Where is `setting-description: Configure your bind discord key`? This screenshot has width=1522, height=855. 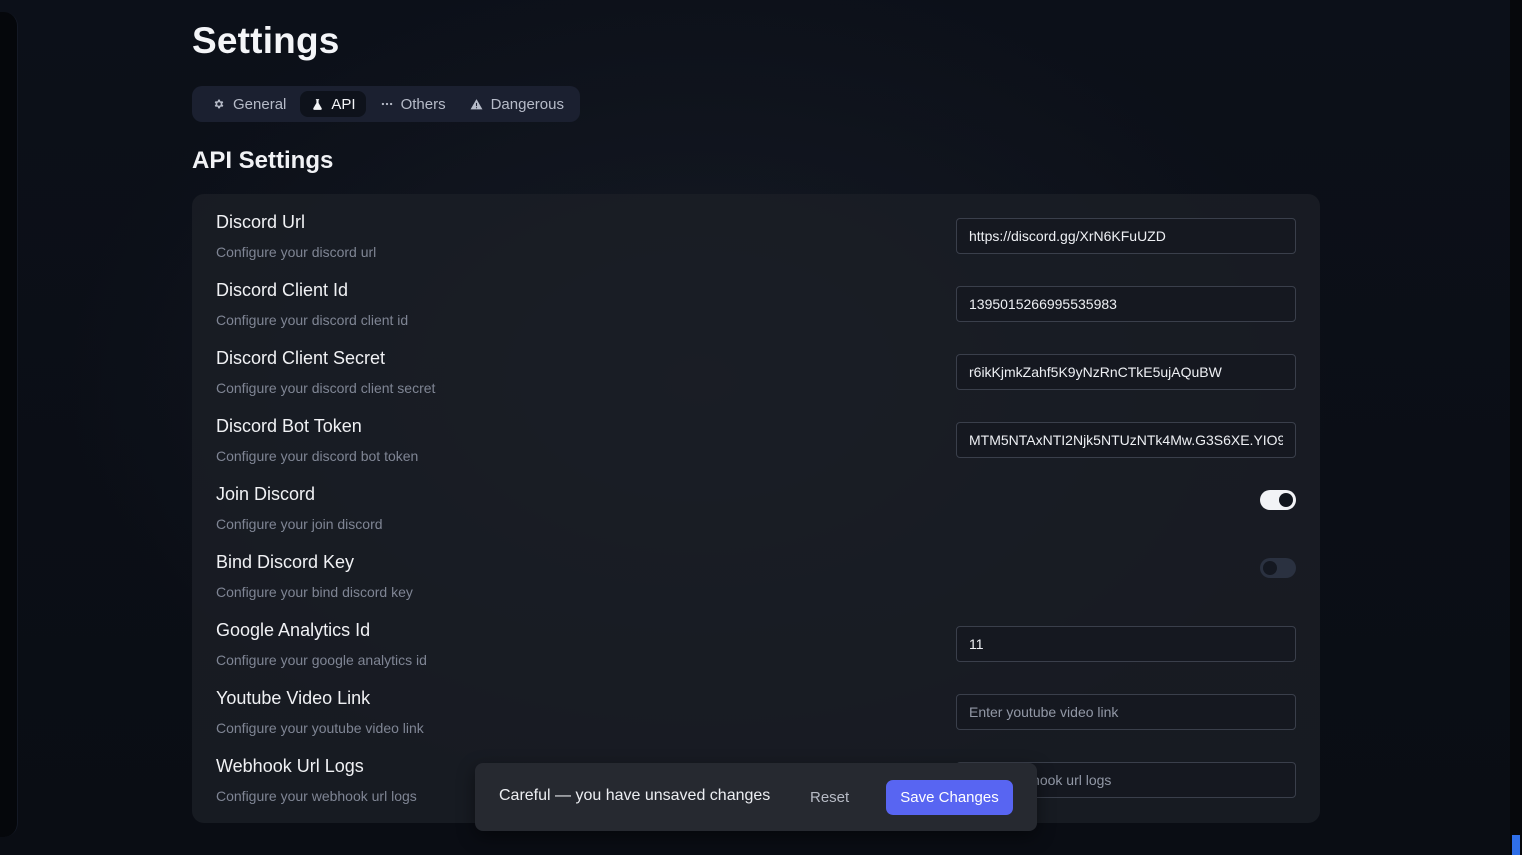
setting-description: Configure your bind discord key is located at coordinates (314, 592).